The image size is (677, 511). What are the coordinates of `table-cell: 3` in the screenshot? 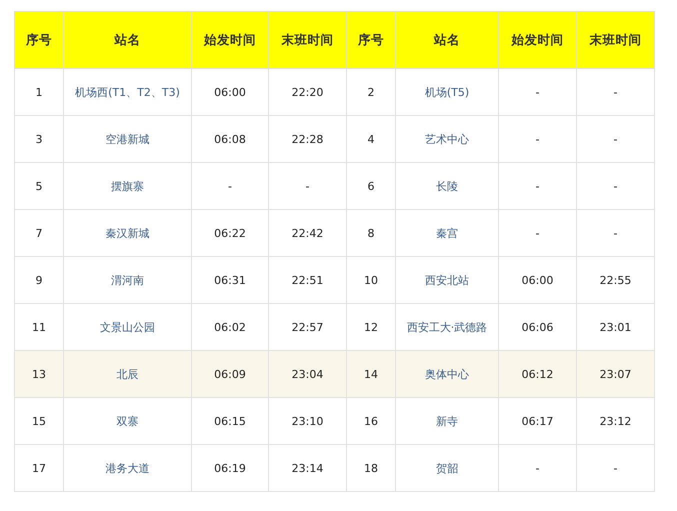 It's located at (39, 139).